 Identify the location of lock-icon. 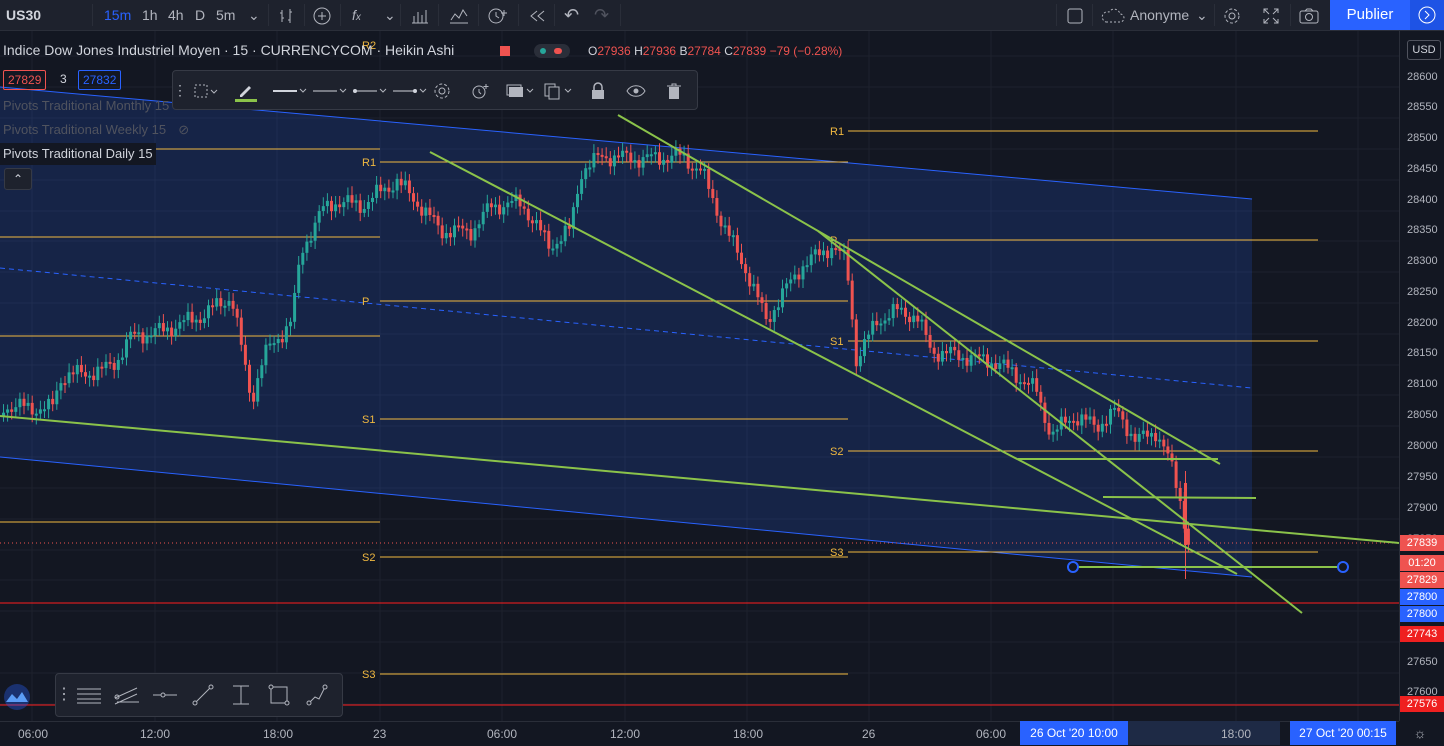
(598, 90).